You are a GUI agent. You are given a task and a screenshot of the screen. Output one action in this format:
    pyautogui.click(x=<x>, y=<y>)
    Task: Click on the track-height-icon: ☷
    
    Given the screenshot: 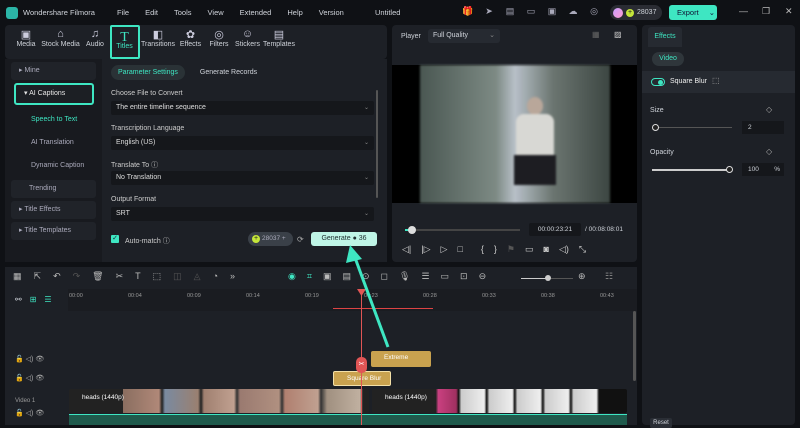 What is the action you would take?
    pyautogui.click(x=609, y=276)
    